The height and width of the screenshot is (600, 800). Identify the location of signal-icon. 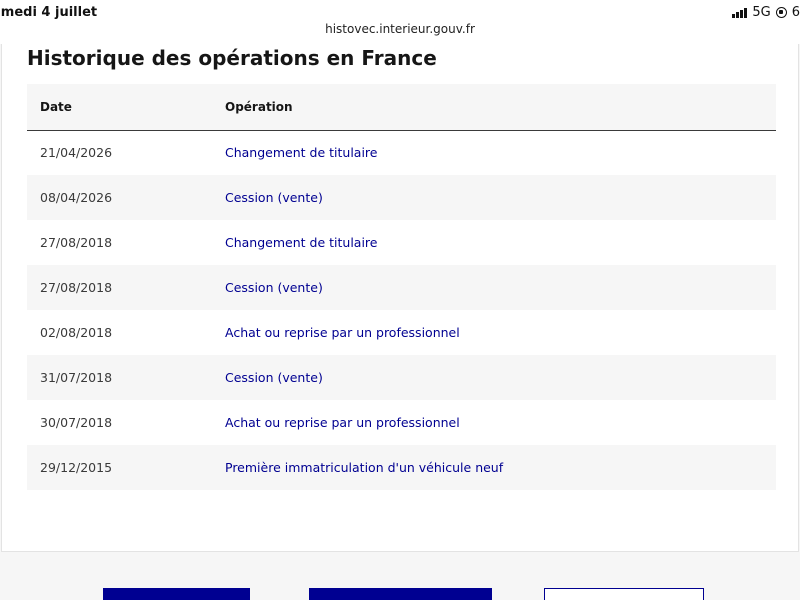
(740, 12).